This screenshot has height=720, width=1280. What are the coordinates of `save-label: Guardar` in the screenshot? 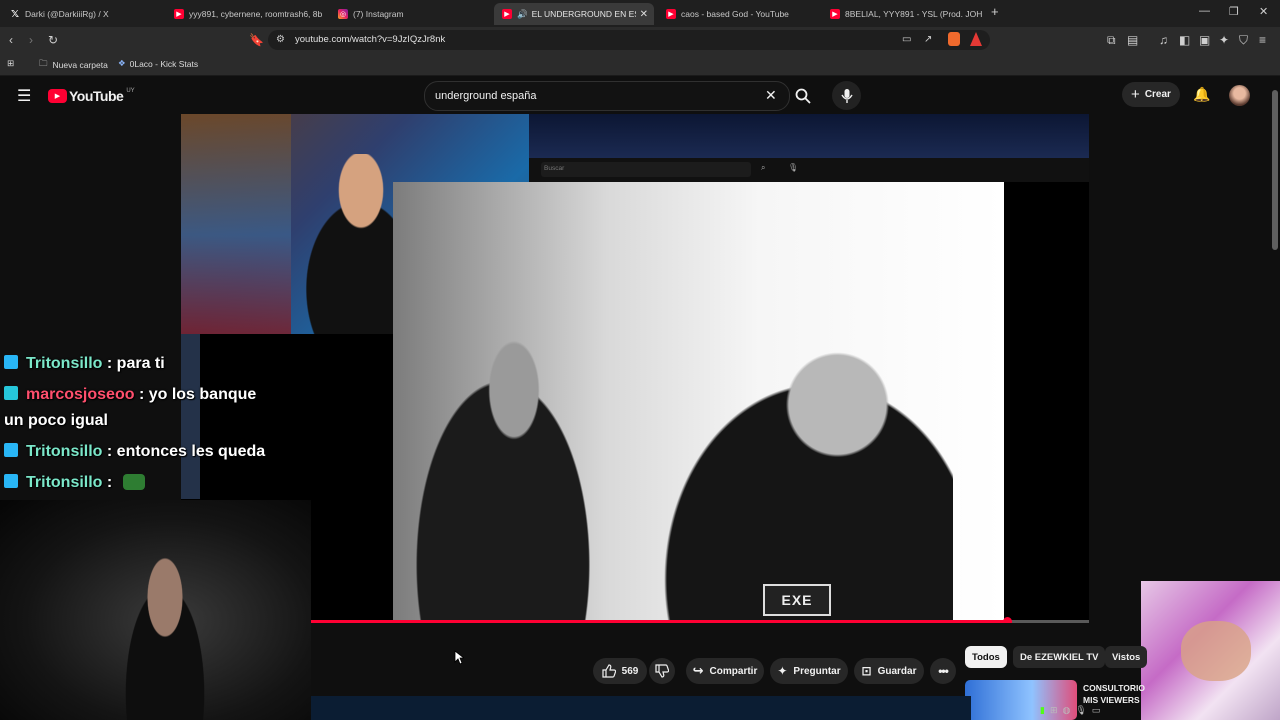 It's located at (897, 671).